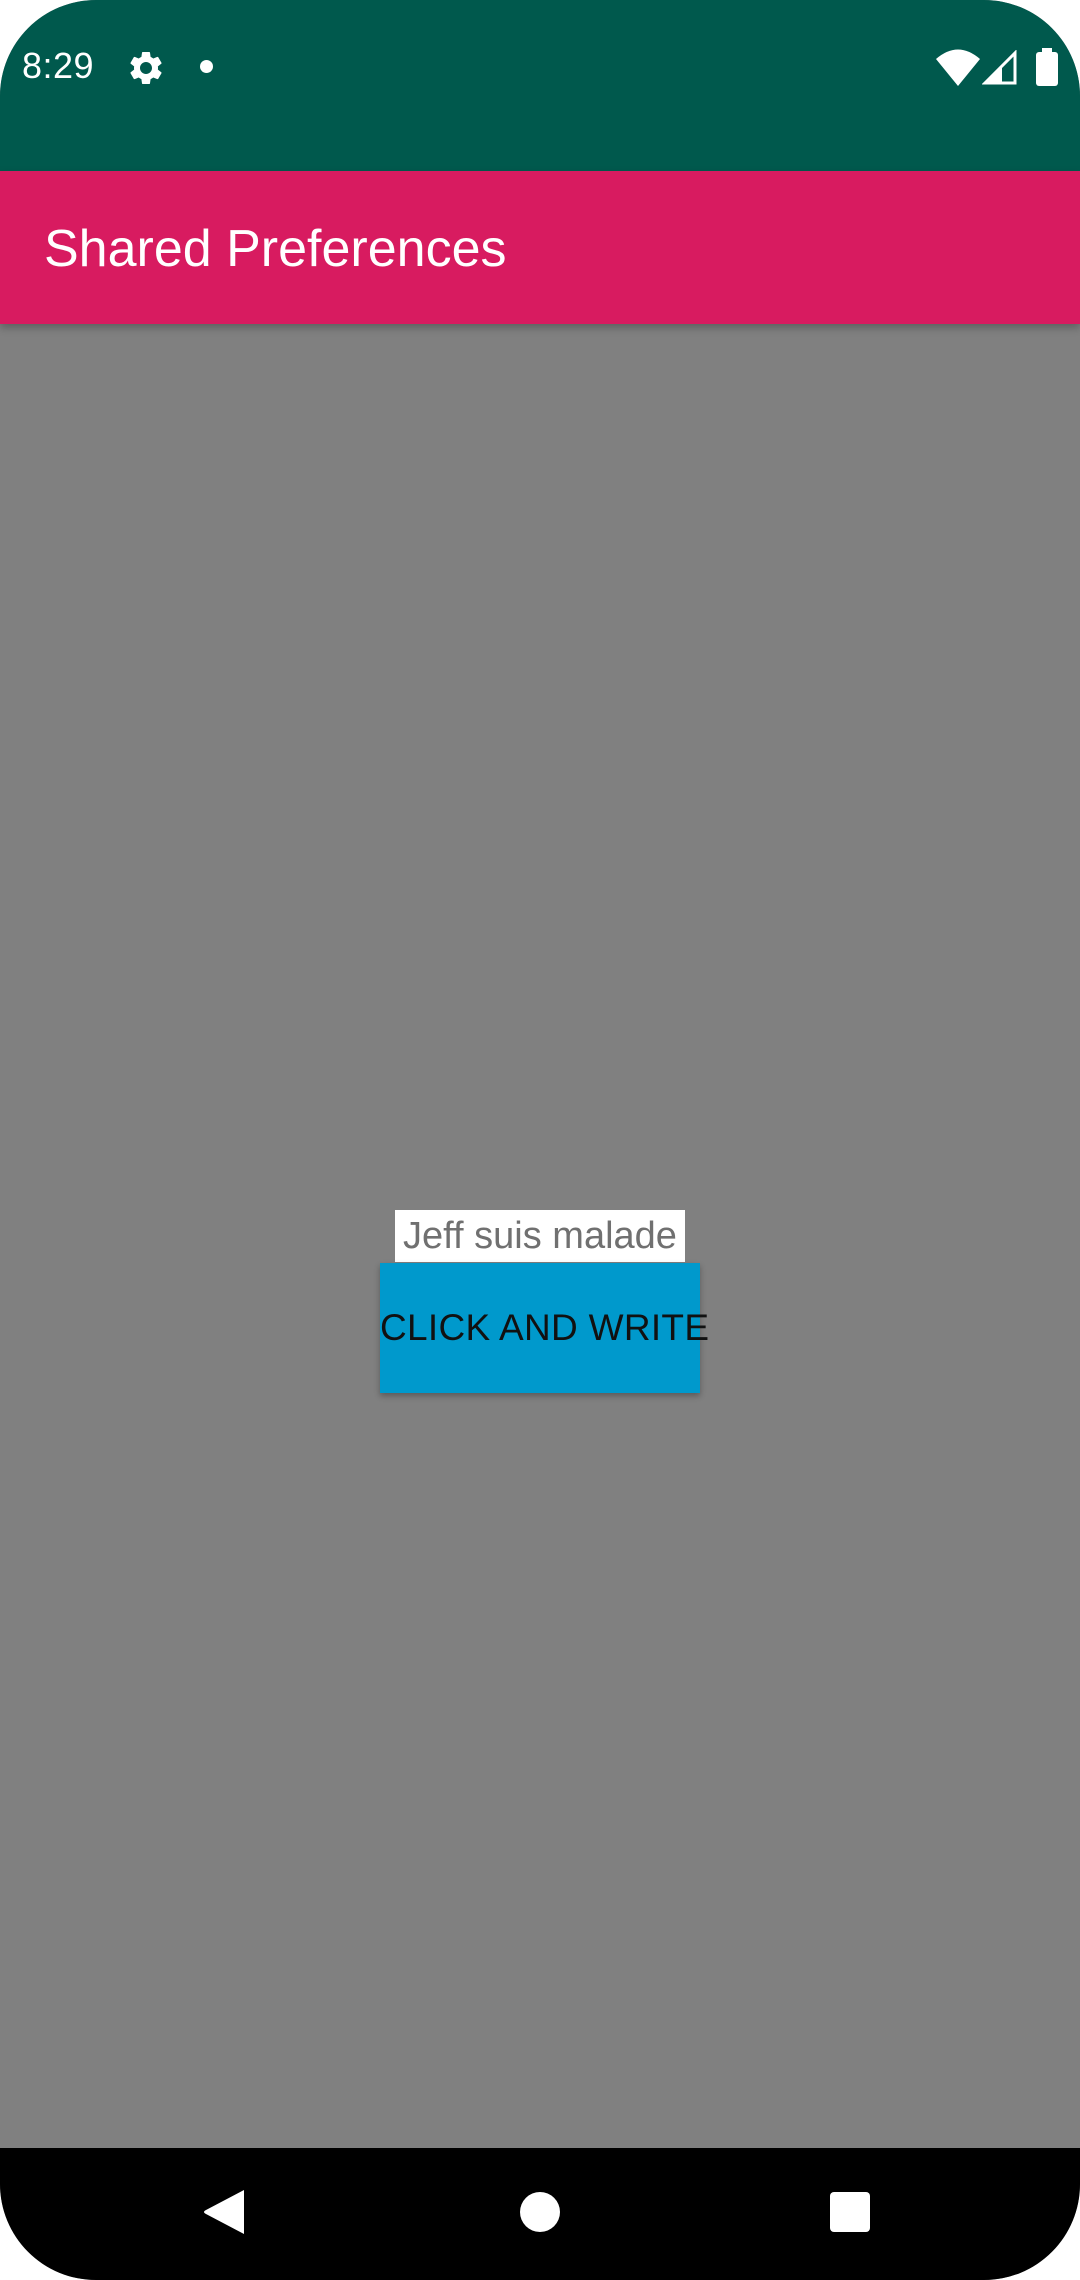 This screenshot has width=1080, height=2280. What do you see at coordinates (206, 66) in the screenshot?
I see `notification-dot-icon` at bounding box center [206, 66].